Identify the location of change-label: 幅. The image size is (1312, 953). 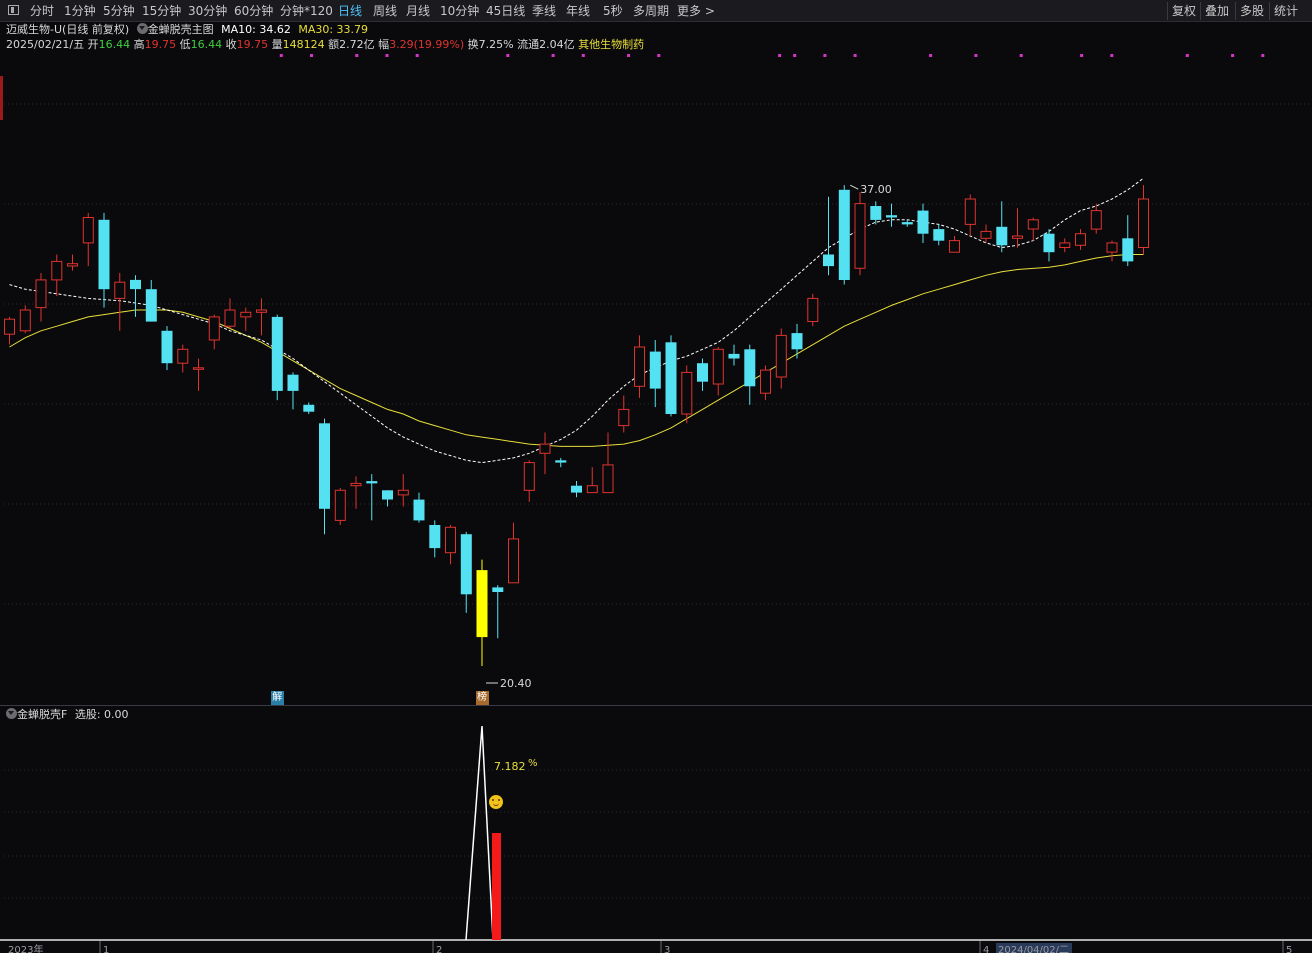
(384, 44).